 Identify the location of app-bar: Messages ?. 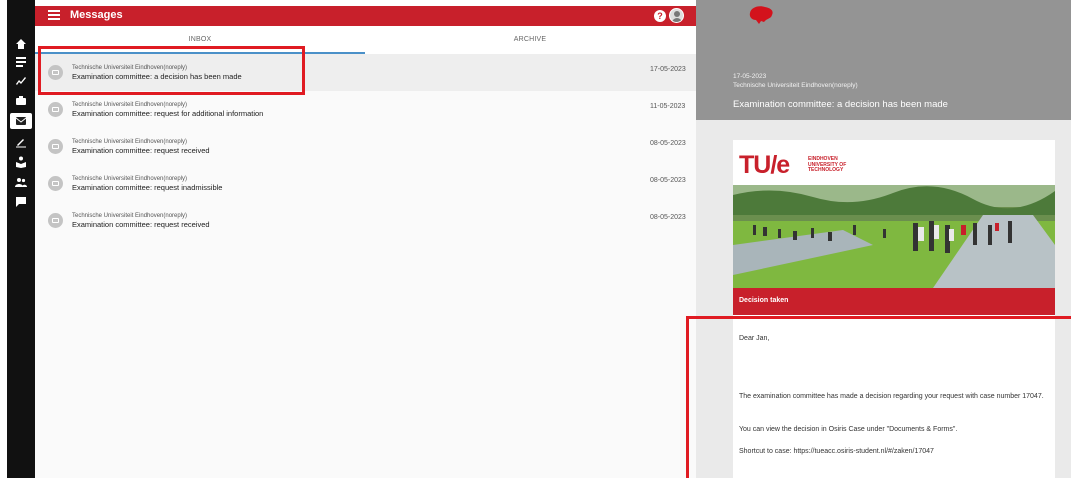
(365, 16).